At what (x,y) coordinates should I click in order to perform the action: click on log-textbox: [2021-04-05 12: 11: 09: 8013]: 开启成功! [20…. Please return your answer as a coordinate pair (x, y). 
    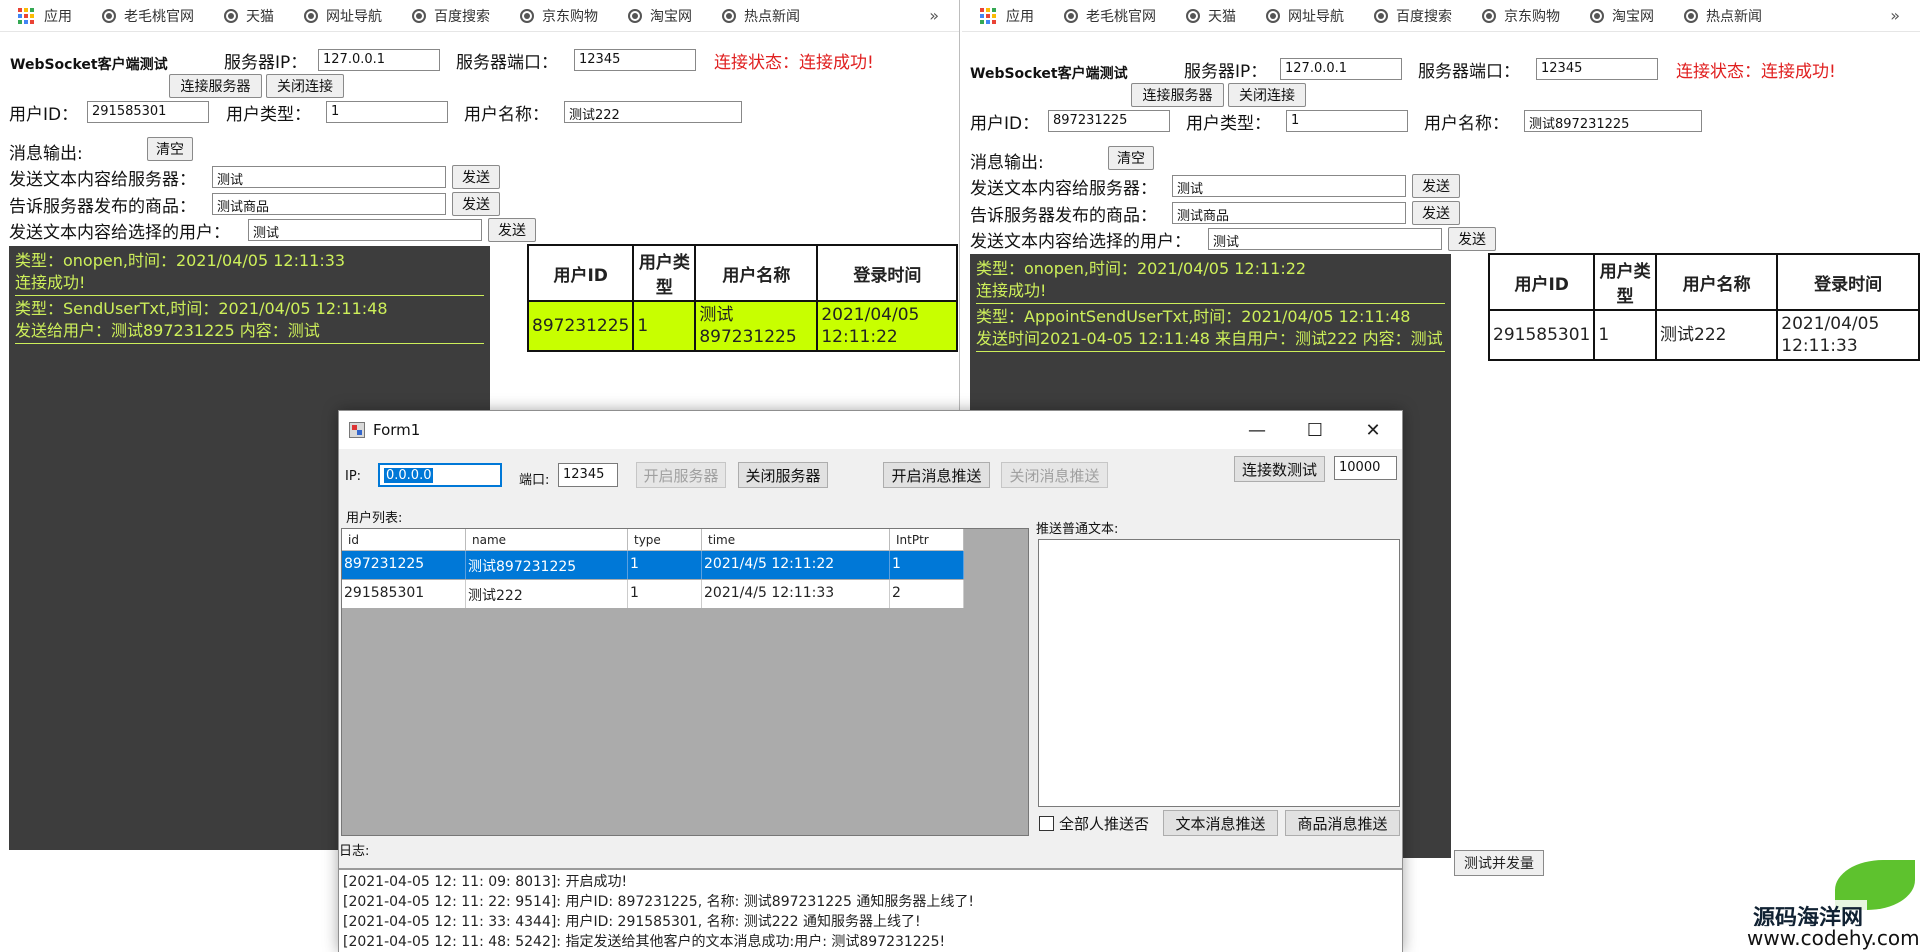
    Looking at the image, I should click on (870, 910).